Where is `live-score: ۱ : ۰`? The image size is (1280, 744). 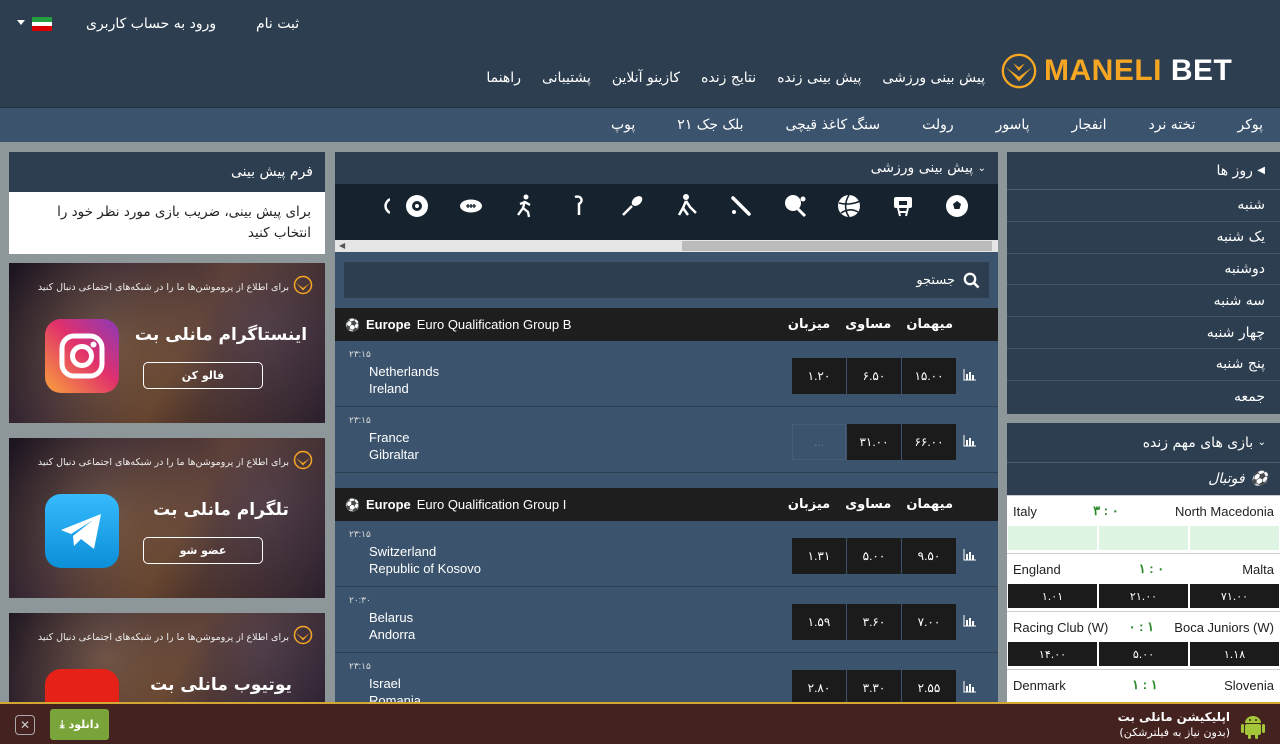
live-score: ۱ : ۰ is located at coordinates (1151, 568).